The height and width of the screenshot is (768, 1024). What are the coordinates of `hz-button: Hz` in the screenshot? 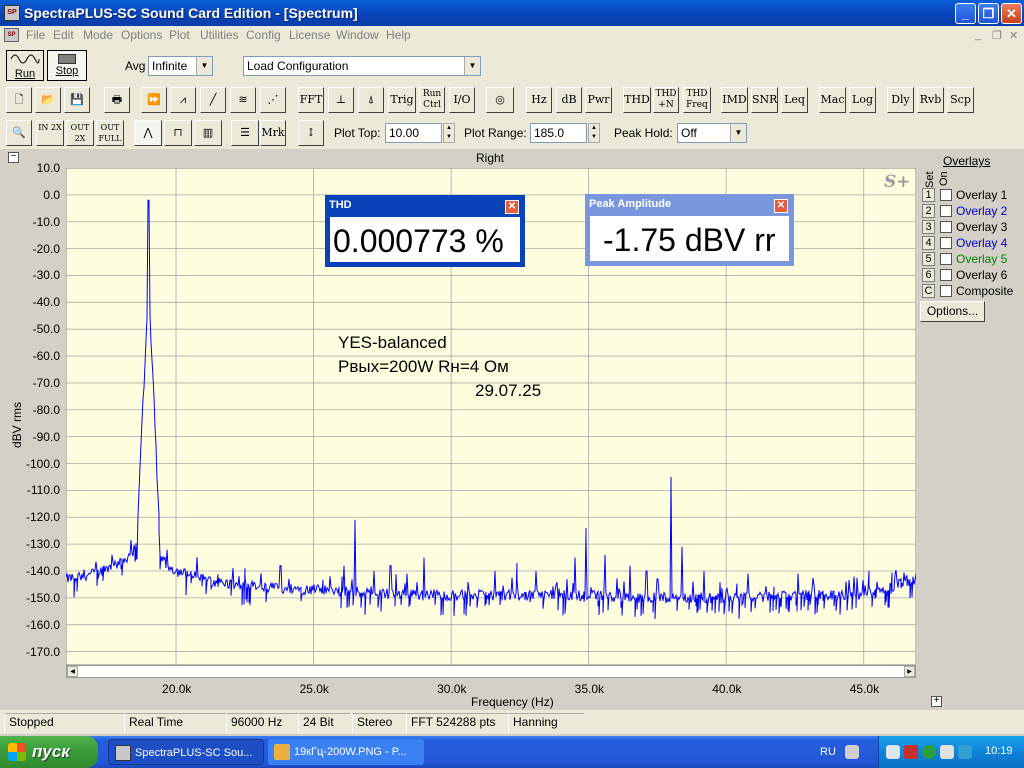 It's located at (539, 100).